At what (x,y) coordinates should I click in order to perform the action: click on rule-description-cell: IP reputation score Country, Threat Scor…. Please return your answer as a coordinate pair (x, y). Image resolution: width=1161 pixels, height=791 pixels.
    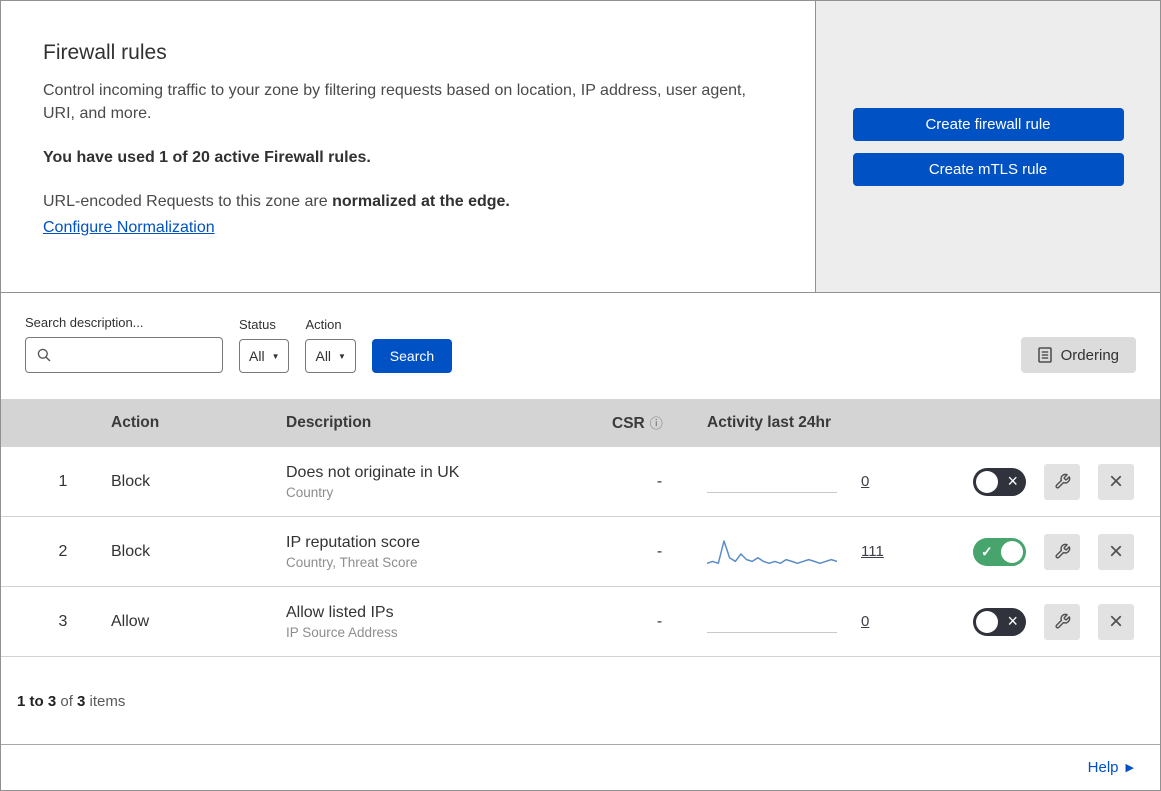
    Looking at the image, I should click on (431, 552).